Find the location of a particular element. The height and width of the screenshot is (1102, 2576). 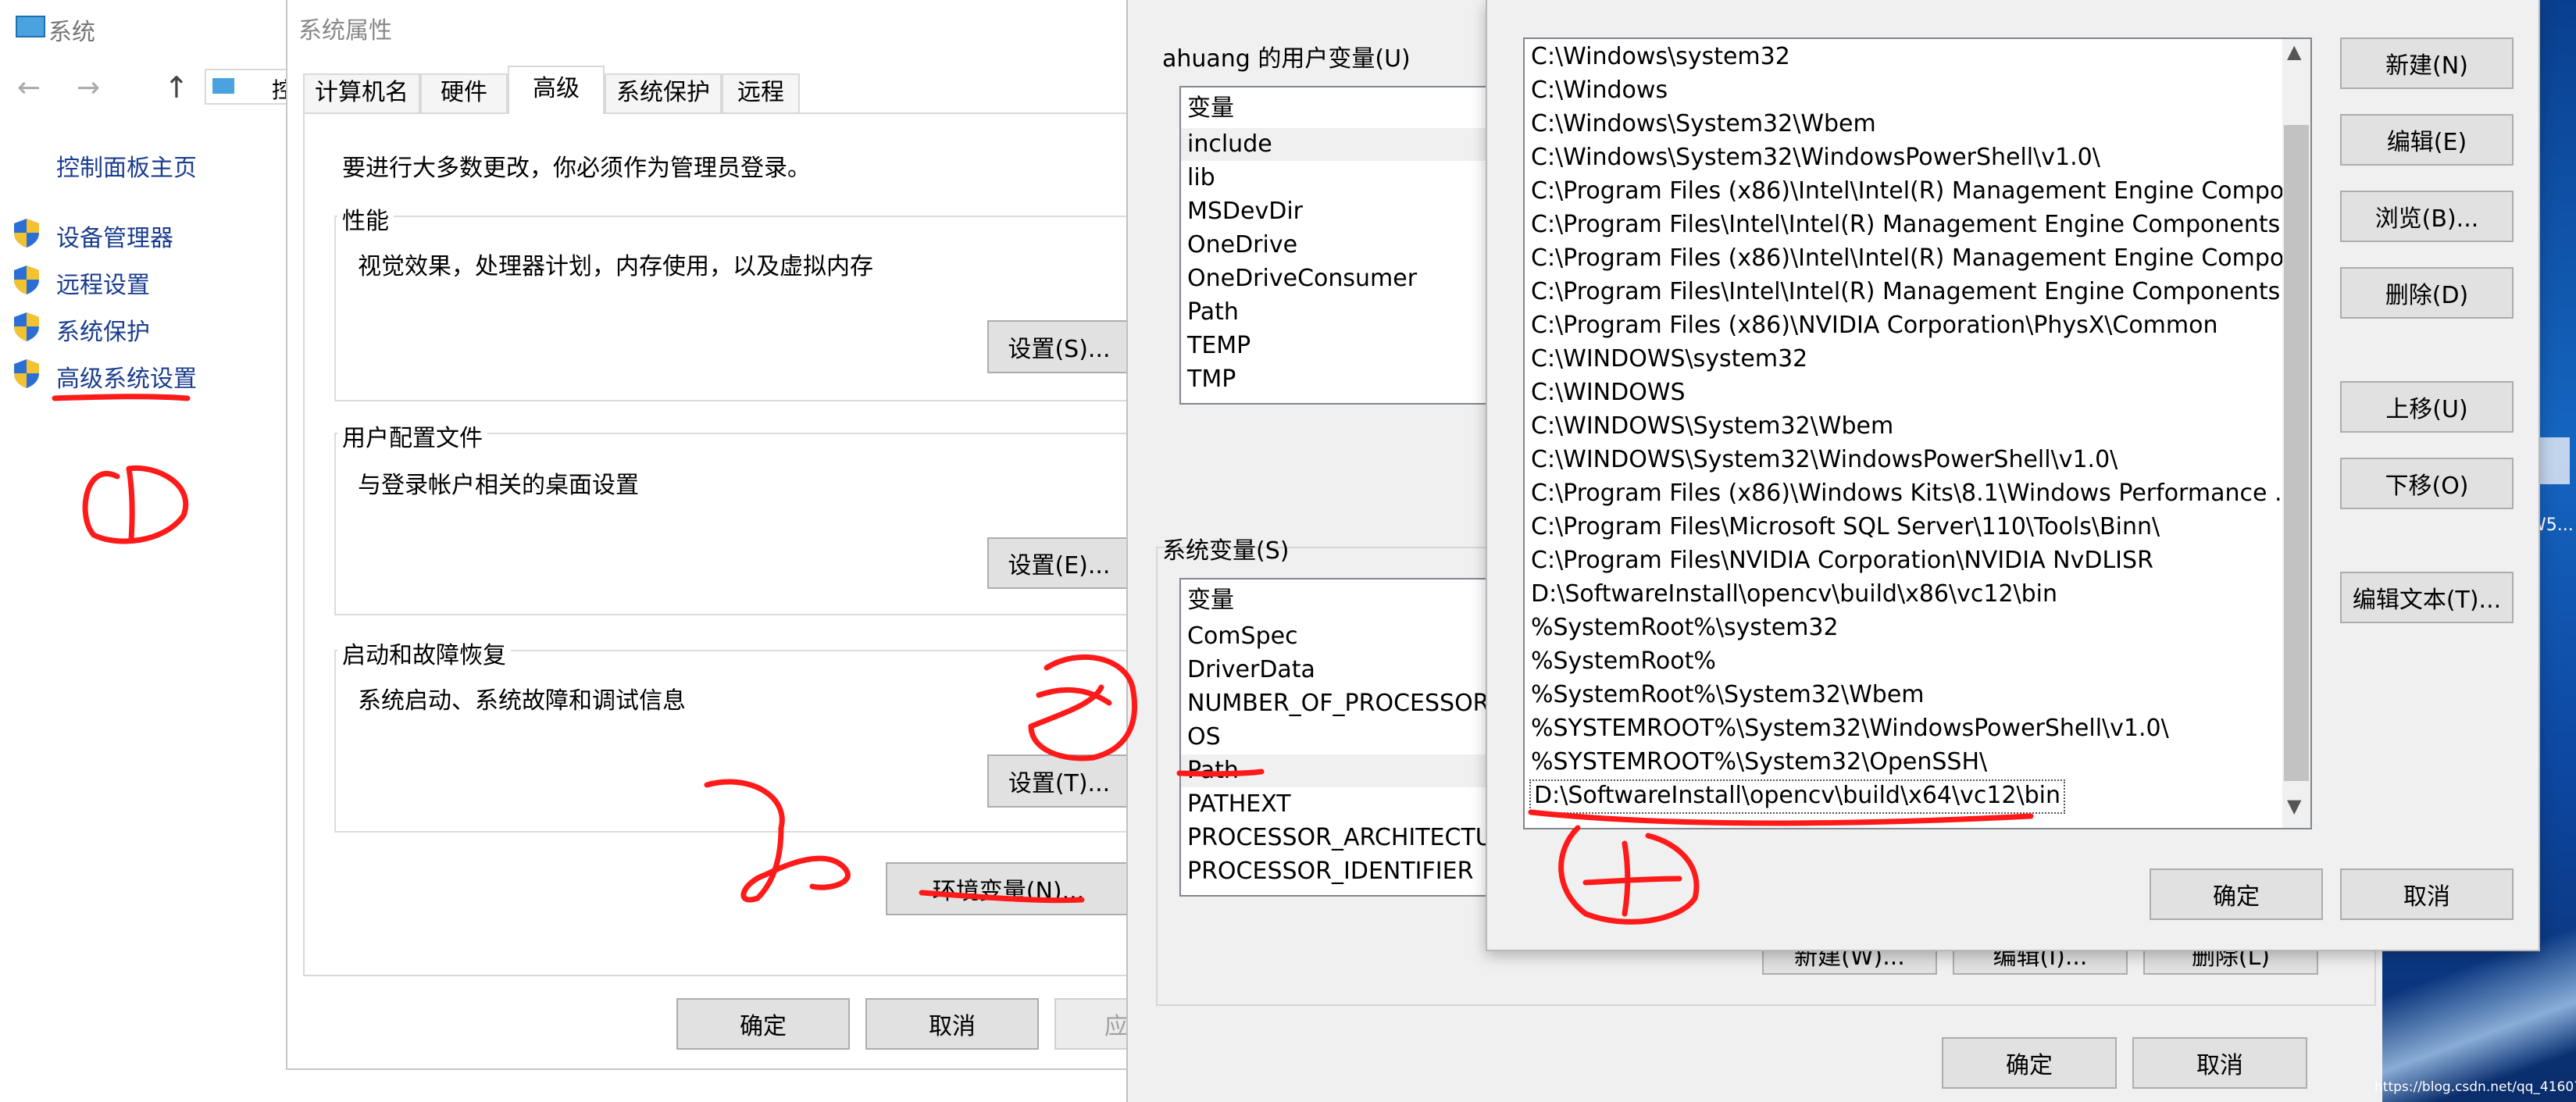

underline-env-button is located at coordinates (1002, 897).